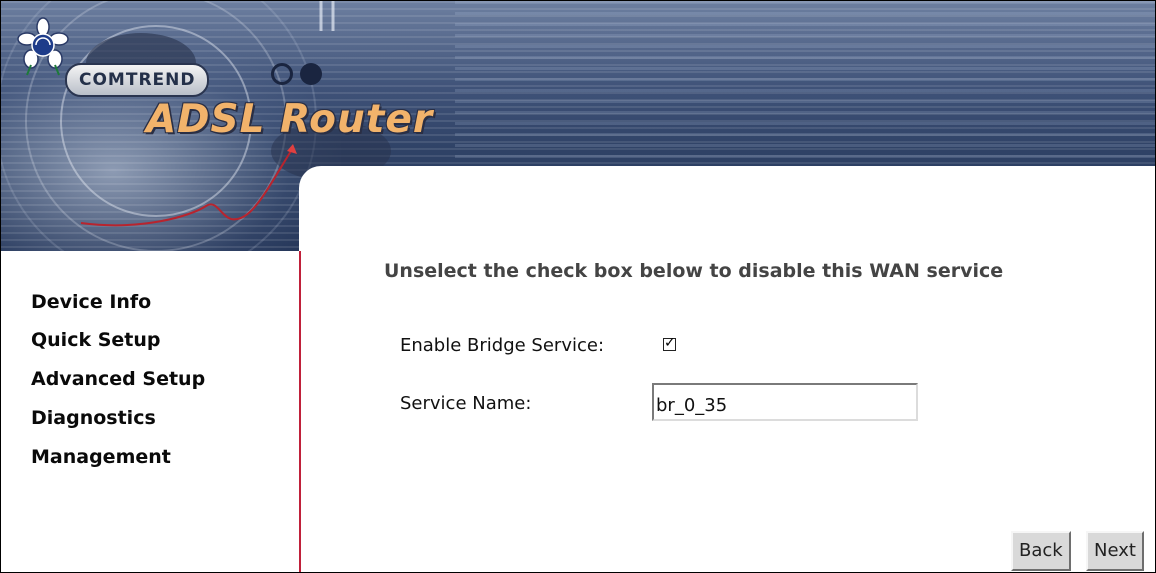 Image resolution: width=1156 pixels, height=573 pixels. What do you see at coordinates (118, 379) in the screenshot?
I see `nav-item-advanced-setup: Advanced Setup` at bounding box center [118, 379].